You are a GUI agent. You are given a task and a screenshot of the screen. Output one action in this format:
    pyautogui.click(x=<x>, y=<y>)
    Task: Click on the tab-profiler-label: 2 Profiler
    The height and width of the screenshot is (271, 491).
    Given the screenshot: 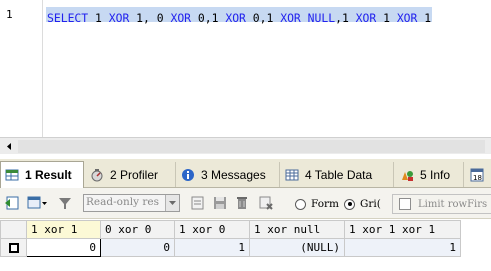 What is the action you would take?
    pyautogui.click(x=134, y=174)
    